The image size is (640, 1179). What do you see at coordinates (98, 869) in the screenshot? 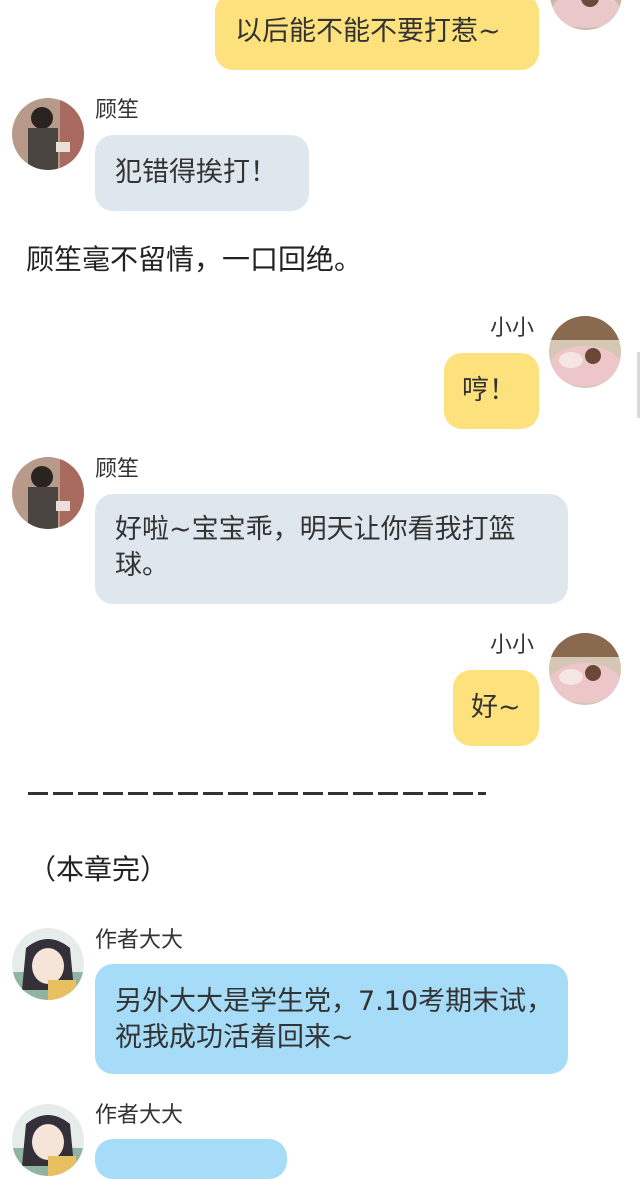
I see `chapter-end-text: （本章完）` at bounding box center [98, 869].